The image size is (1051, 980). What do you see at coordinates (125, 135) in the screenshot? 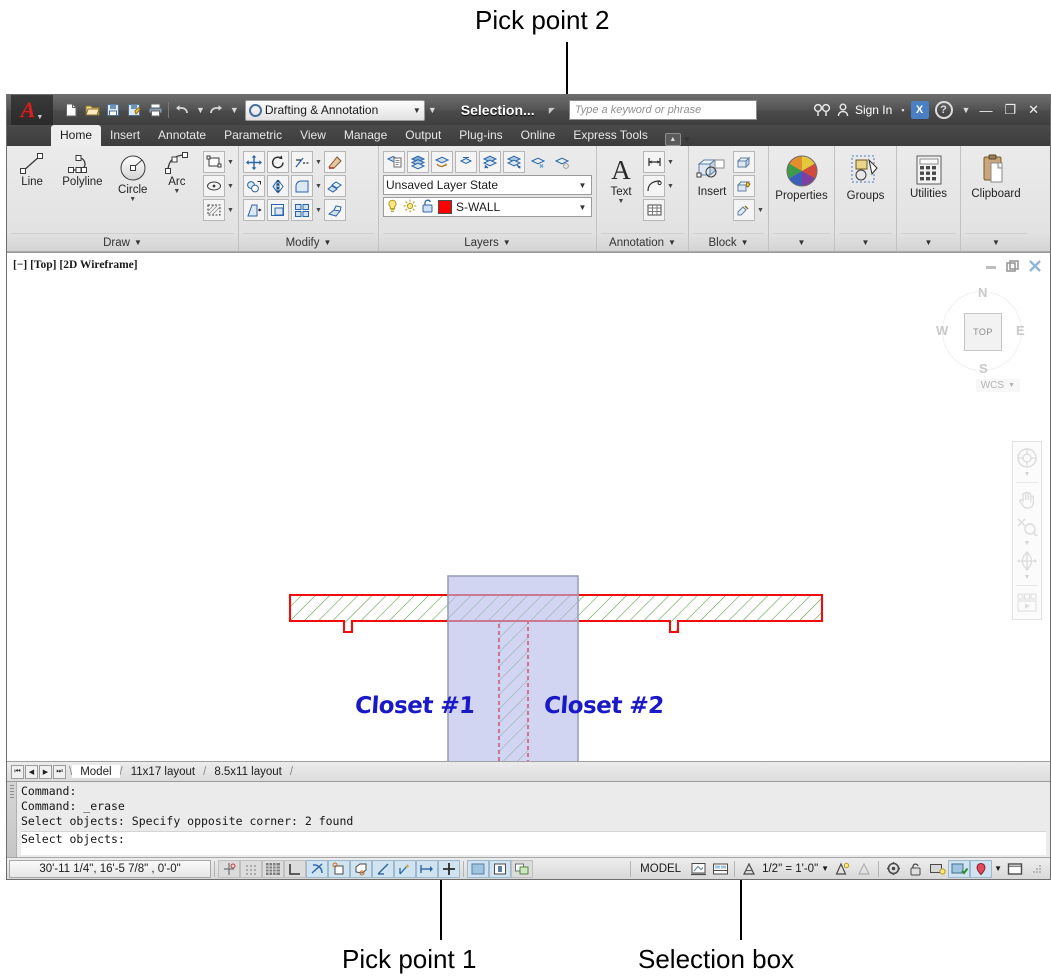
I see `tab-insert: Insert` at bounding box center [125, 135].